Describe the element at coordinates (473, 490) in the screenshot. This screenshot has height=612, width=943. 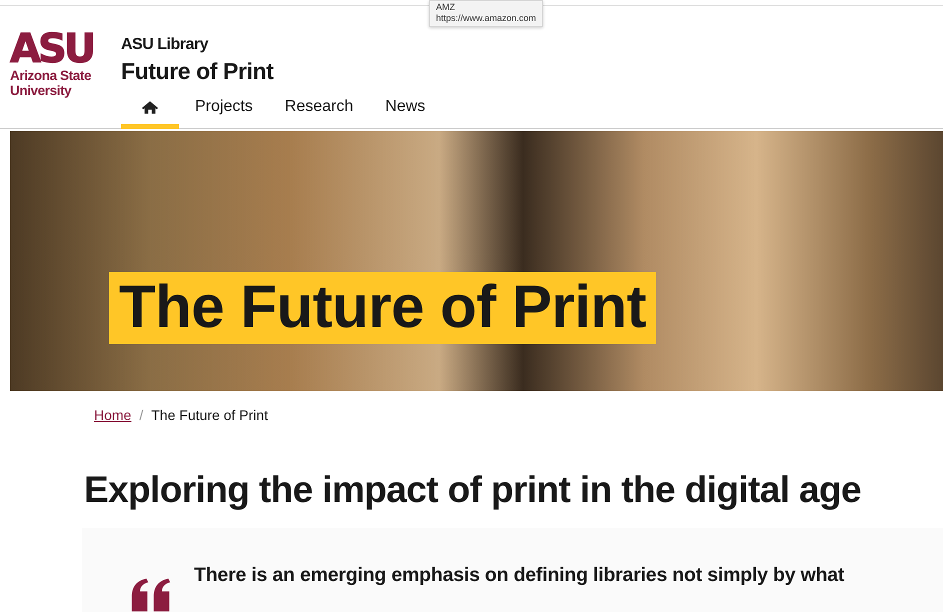
I see `page-heading: Exploring the impact of print in the digital age` at that location.